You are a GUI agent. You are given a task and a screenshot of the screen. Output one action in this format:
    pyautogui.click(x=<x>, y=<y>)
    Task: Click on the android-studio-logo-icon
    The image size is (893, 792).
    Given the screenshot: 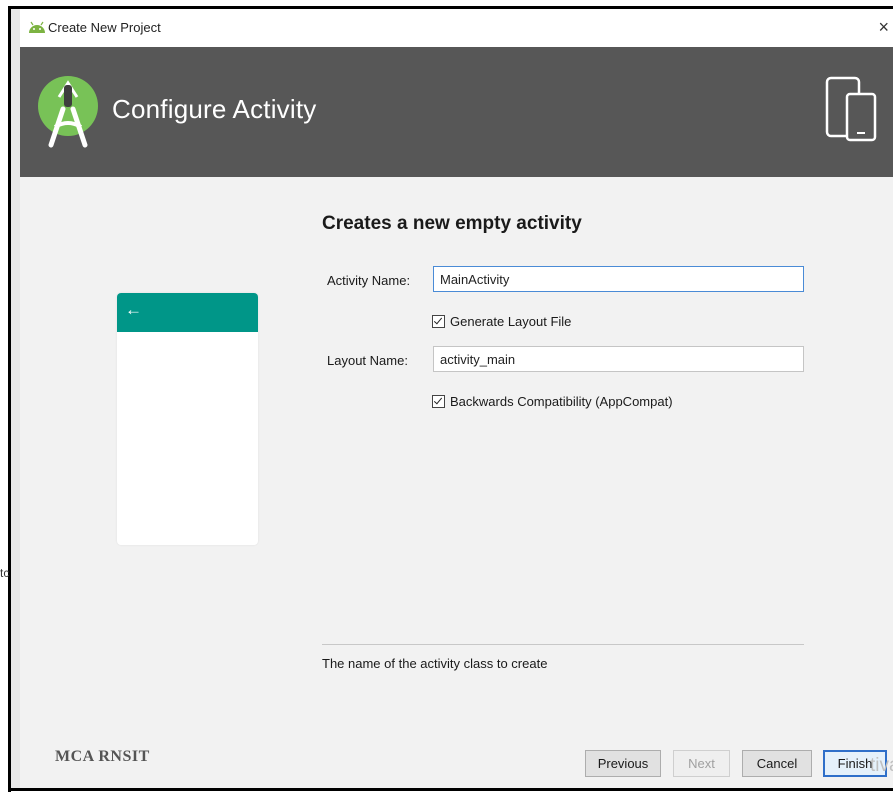 What is the action you would take?
    pyautogui.click(x=68, y=112)
    